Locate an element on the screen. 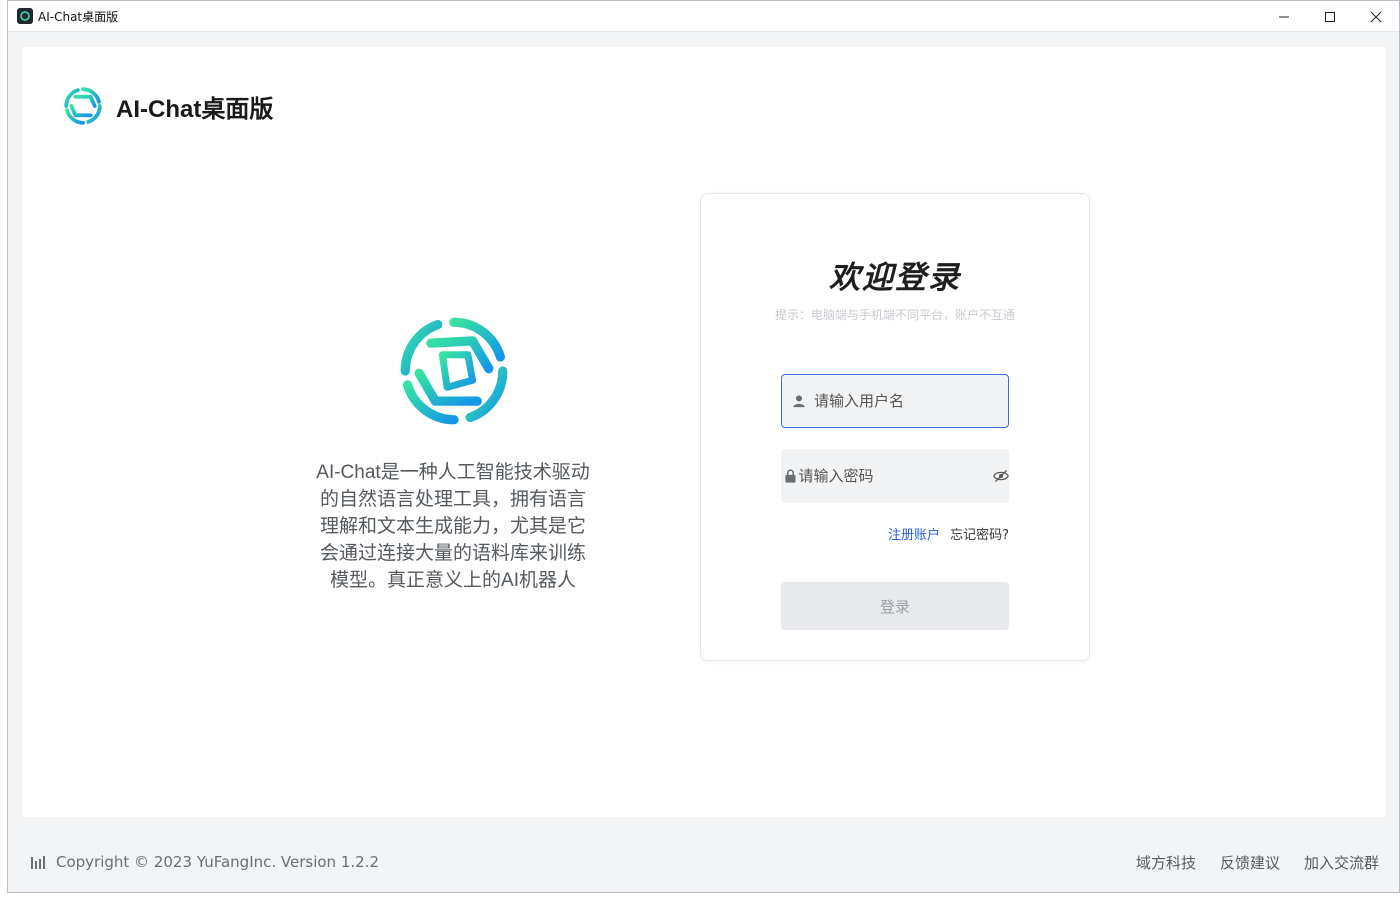 The height and width of the screenshot is (900, 1400). bar-chart-icon is located at coordinates (38, 862).